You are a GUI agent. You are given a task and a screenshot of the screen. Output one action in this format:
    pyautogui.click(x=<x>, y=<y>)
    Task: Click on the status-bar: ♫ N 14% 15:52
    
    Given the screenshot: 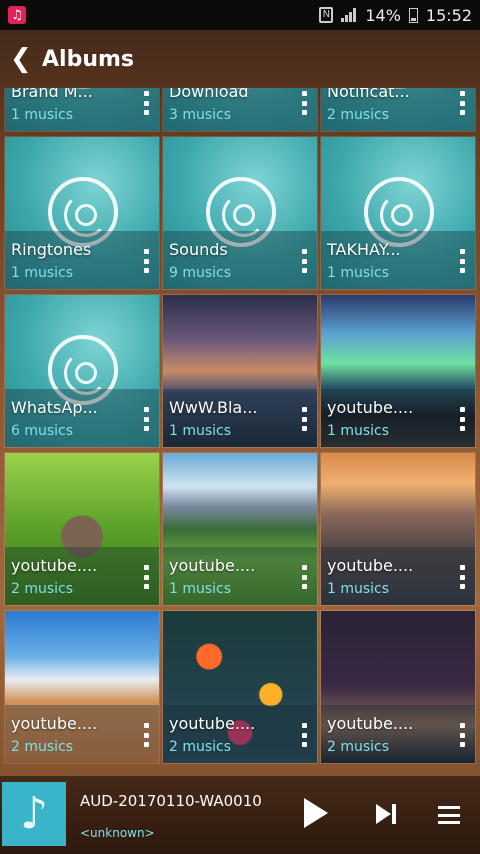 What is the action you would take?
    pyautogui.click(x=240, y=15)
    